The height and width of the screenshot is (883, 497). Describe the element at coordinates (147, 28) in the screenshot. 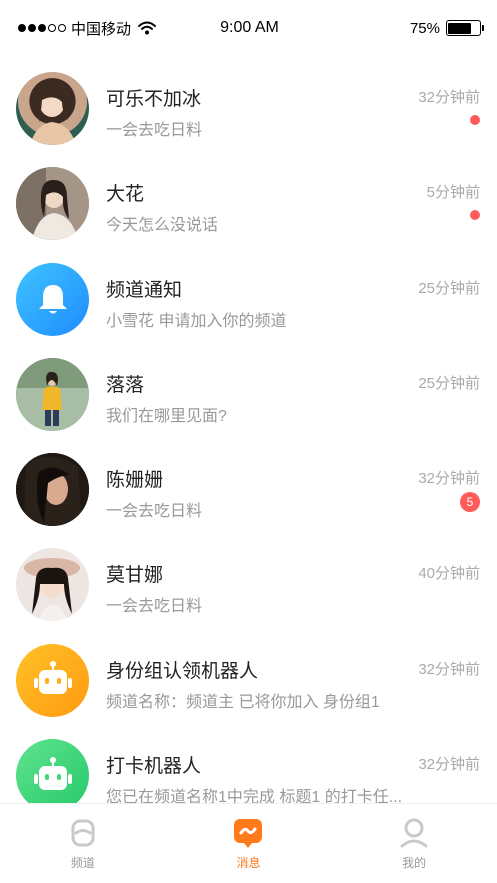

I see `wifi-icon` at that location.